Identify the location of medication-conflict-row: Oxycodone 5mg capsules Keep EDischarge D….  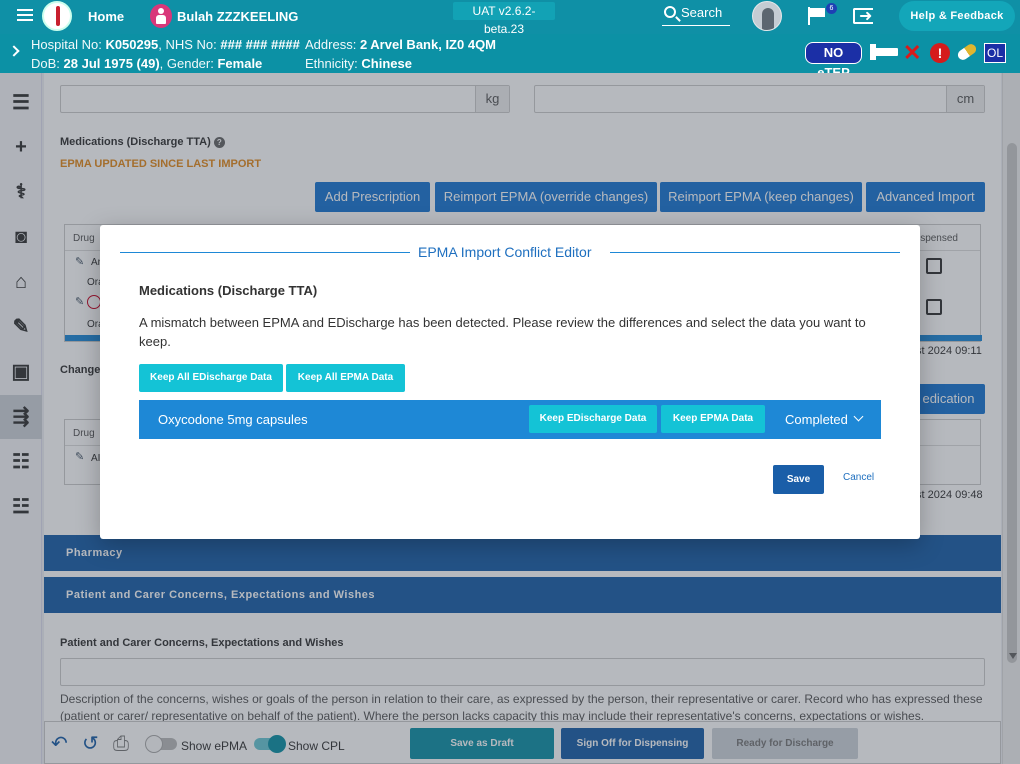
(510, 419).